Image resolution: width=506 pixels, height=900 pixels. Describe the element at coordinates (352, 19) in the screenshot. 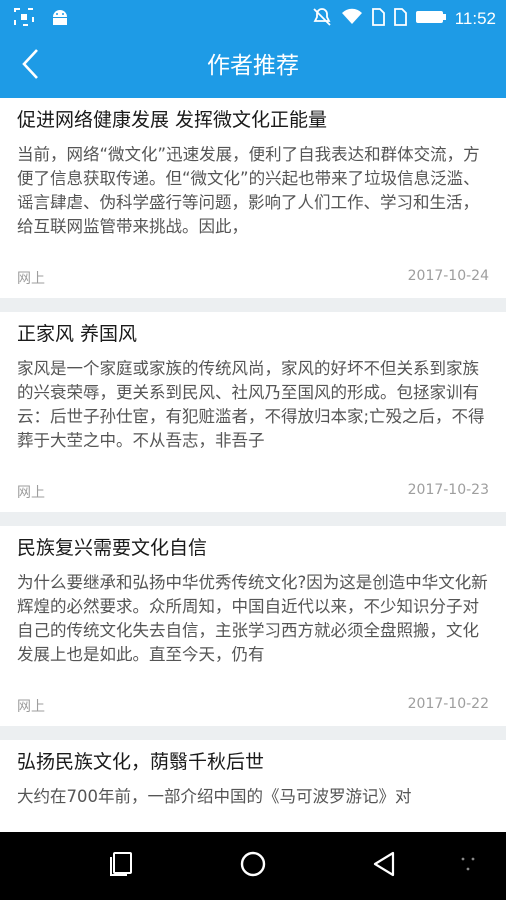

I see `wifi-icon` at that location.